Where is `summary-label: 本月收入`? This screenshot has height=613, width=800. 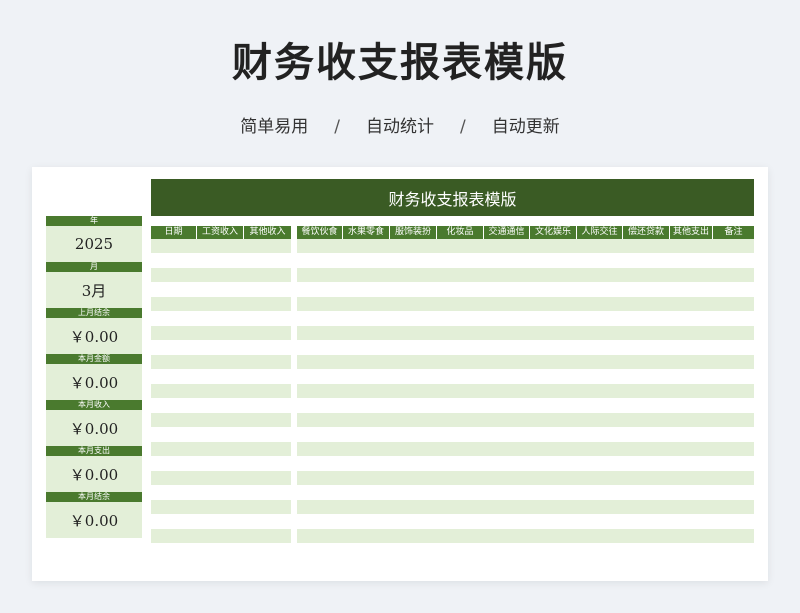 summary-label: 本月收入 is located at coordinates (94, 405).